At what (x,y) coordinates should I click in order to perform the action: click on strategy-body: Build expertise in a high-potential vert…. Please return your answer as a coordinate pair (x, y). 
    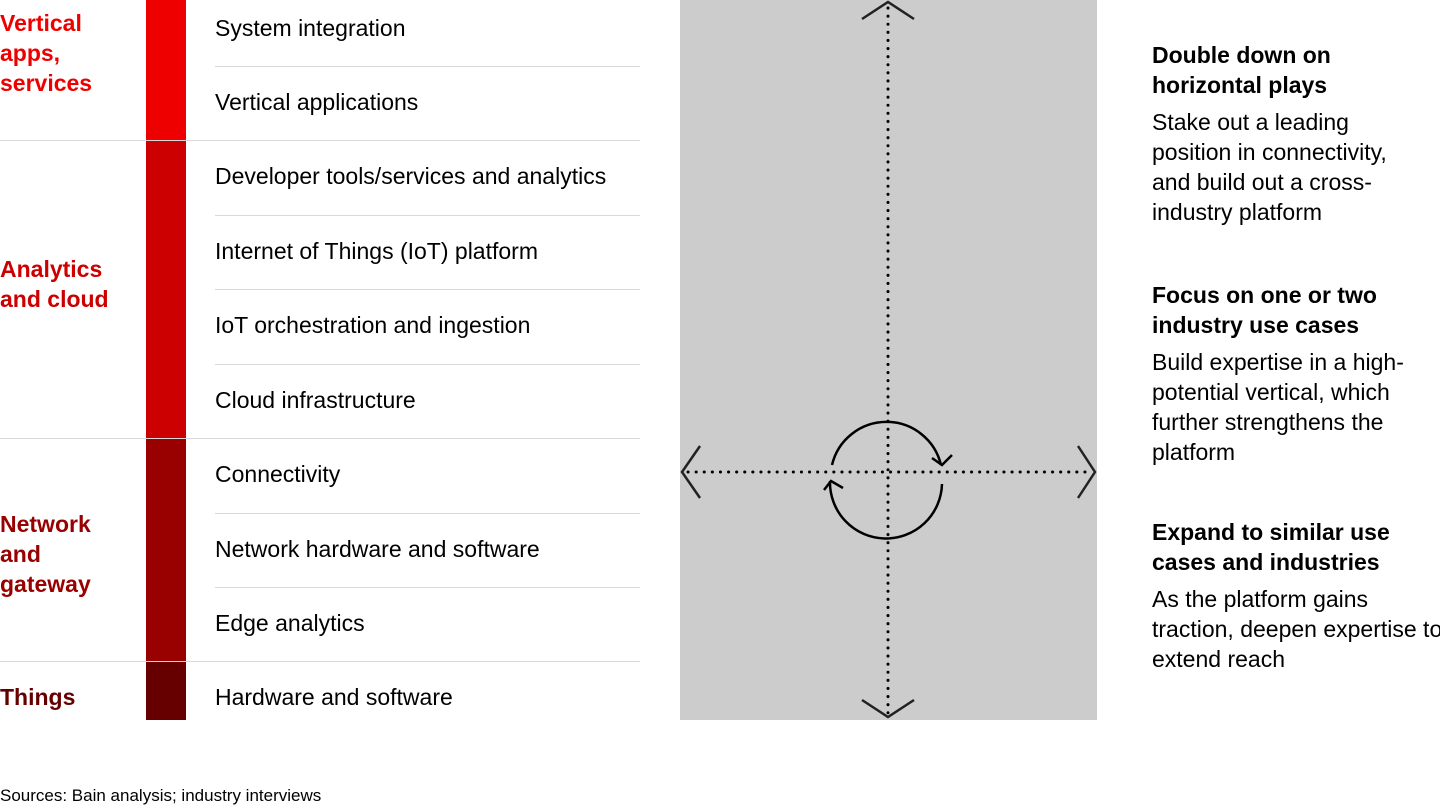
    Looking at the image, I should click on (1278, 407).